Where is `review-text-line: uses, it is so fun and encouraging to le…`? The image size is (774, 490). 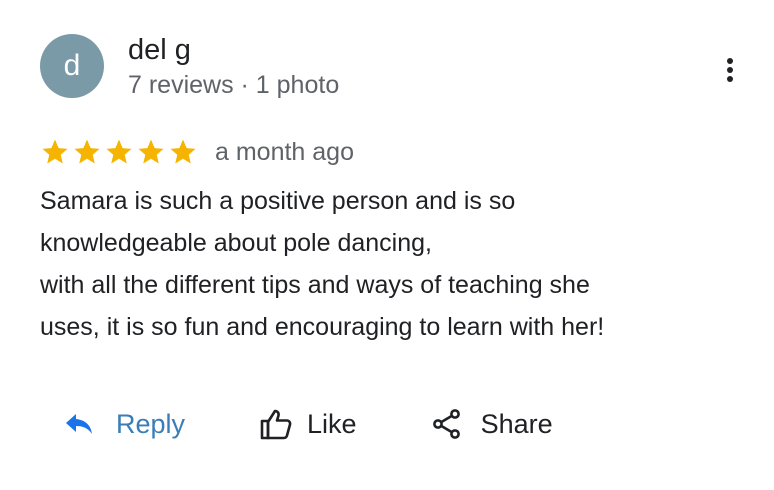 review-text-line: uses, it is so fun and encouraging to le… is located at coordinates (322, 327).